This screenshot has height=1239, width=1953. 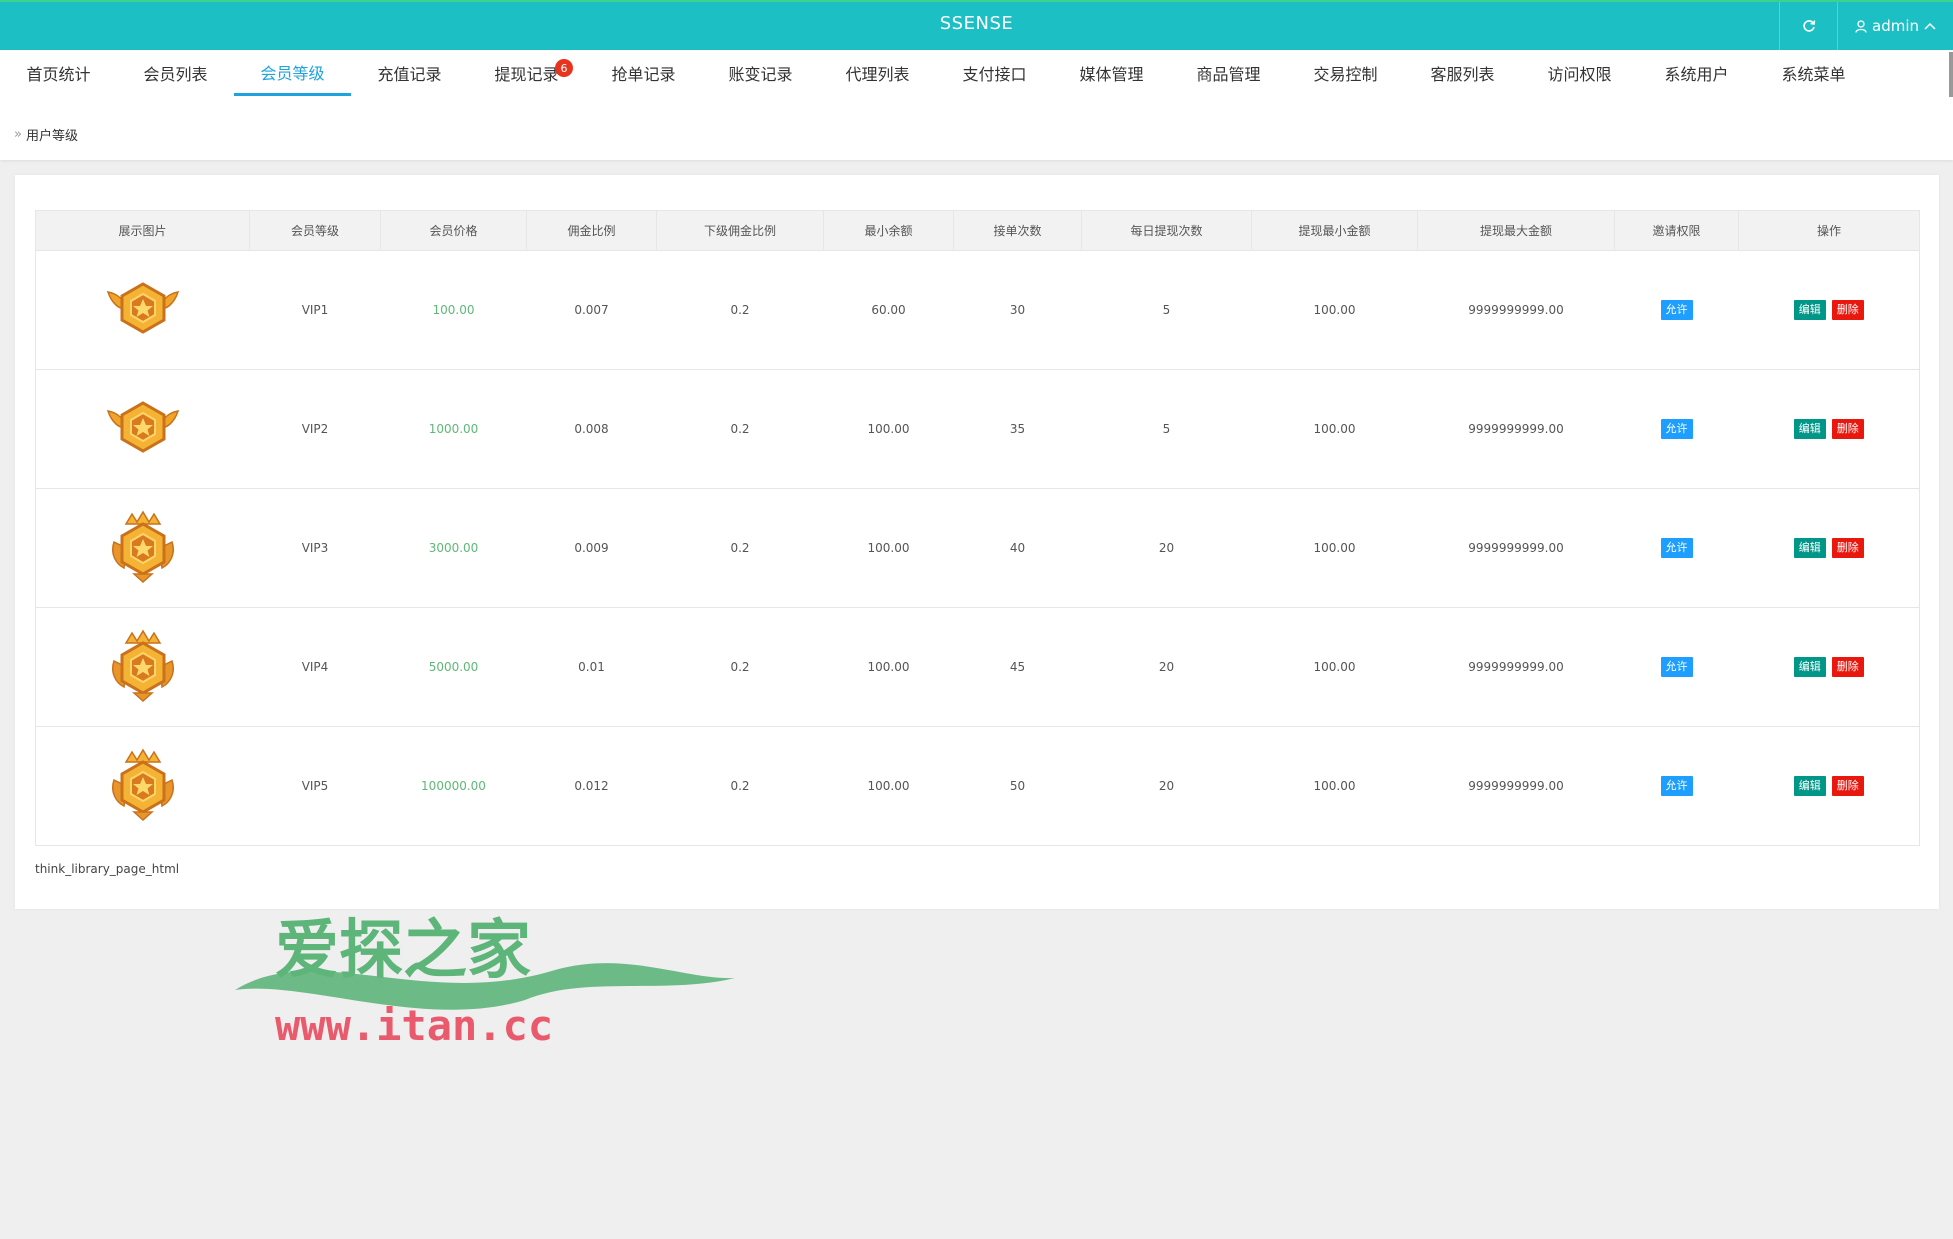 I want to click on brand-title: SSENSE, so click(x=976, y=23).